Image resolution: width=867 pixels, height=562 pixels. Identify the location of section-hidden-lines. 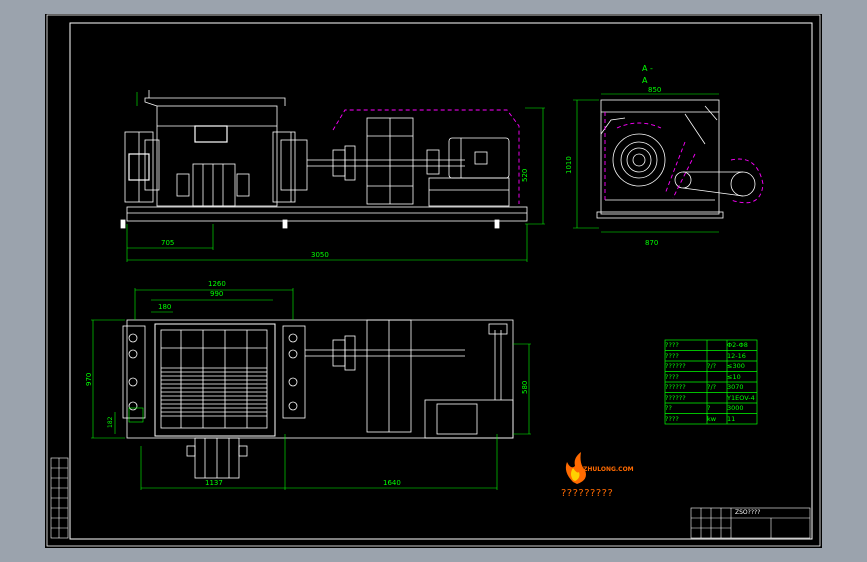
(684, 158).